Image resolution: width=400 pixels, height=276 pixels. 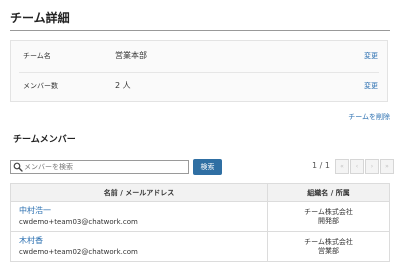 I want to click on table-header-row: 名前 / メールアドレス 組織名 / 所属, so click(x=200, y=192).